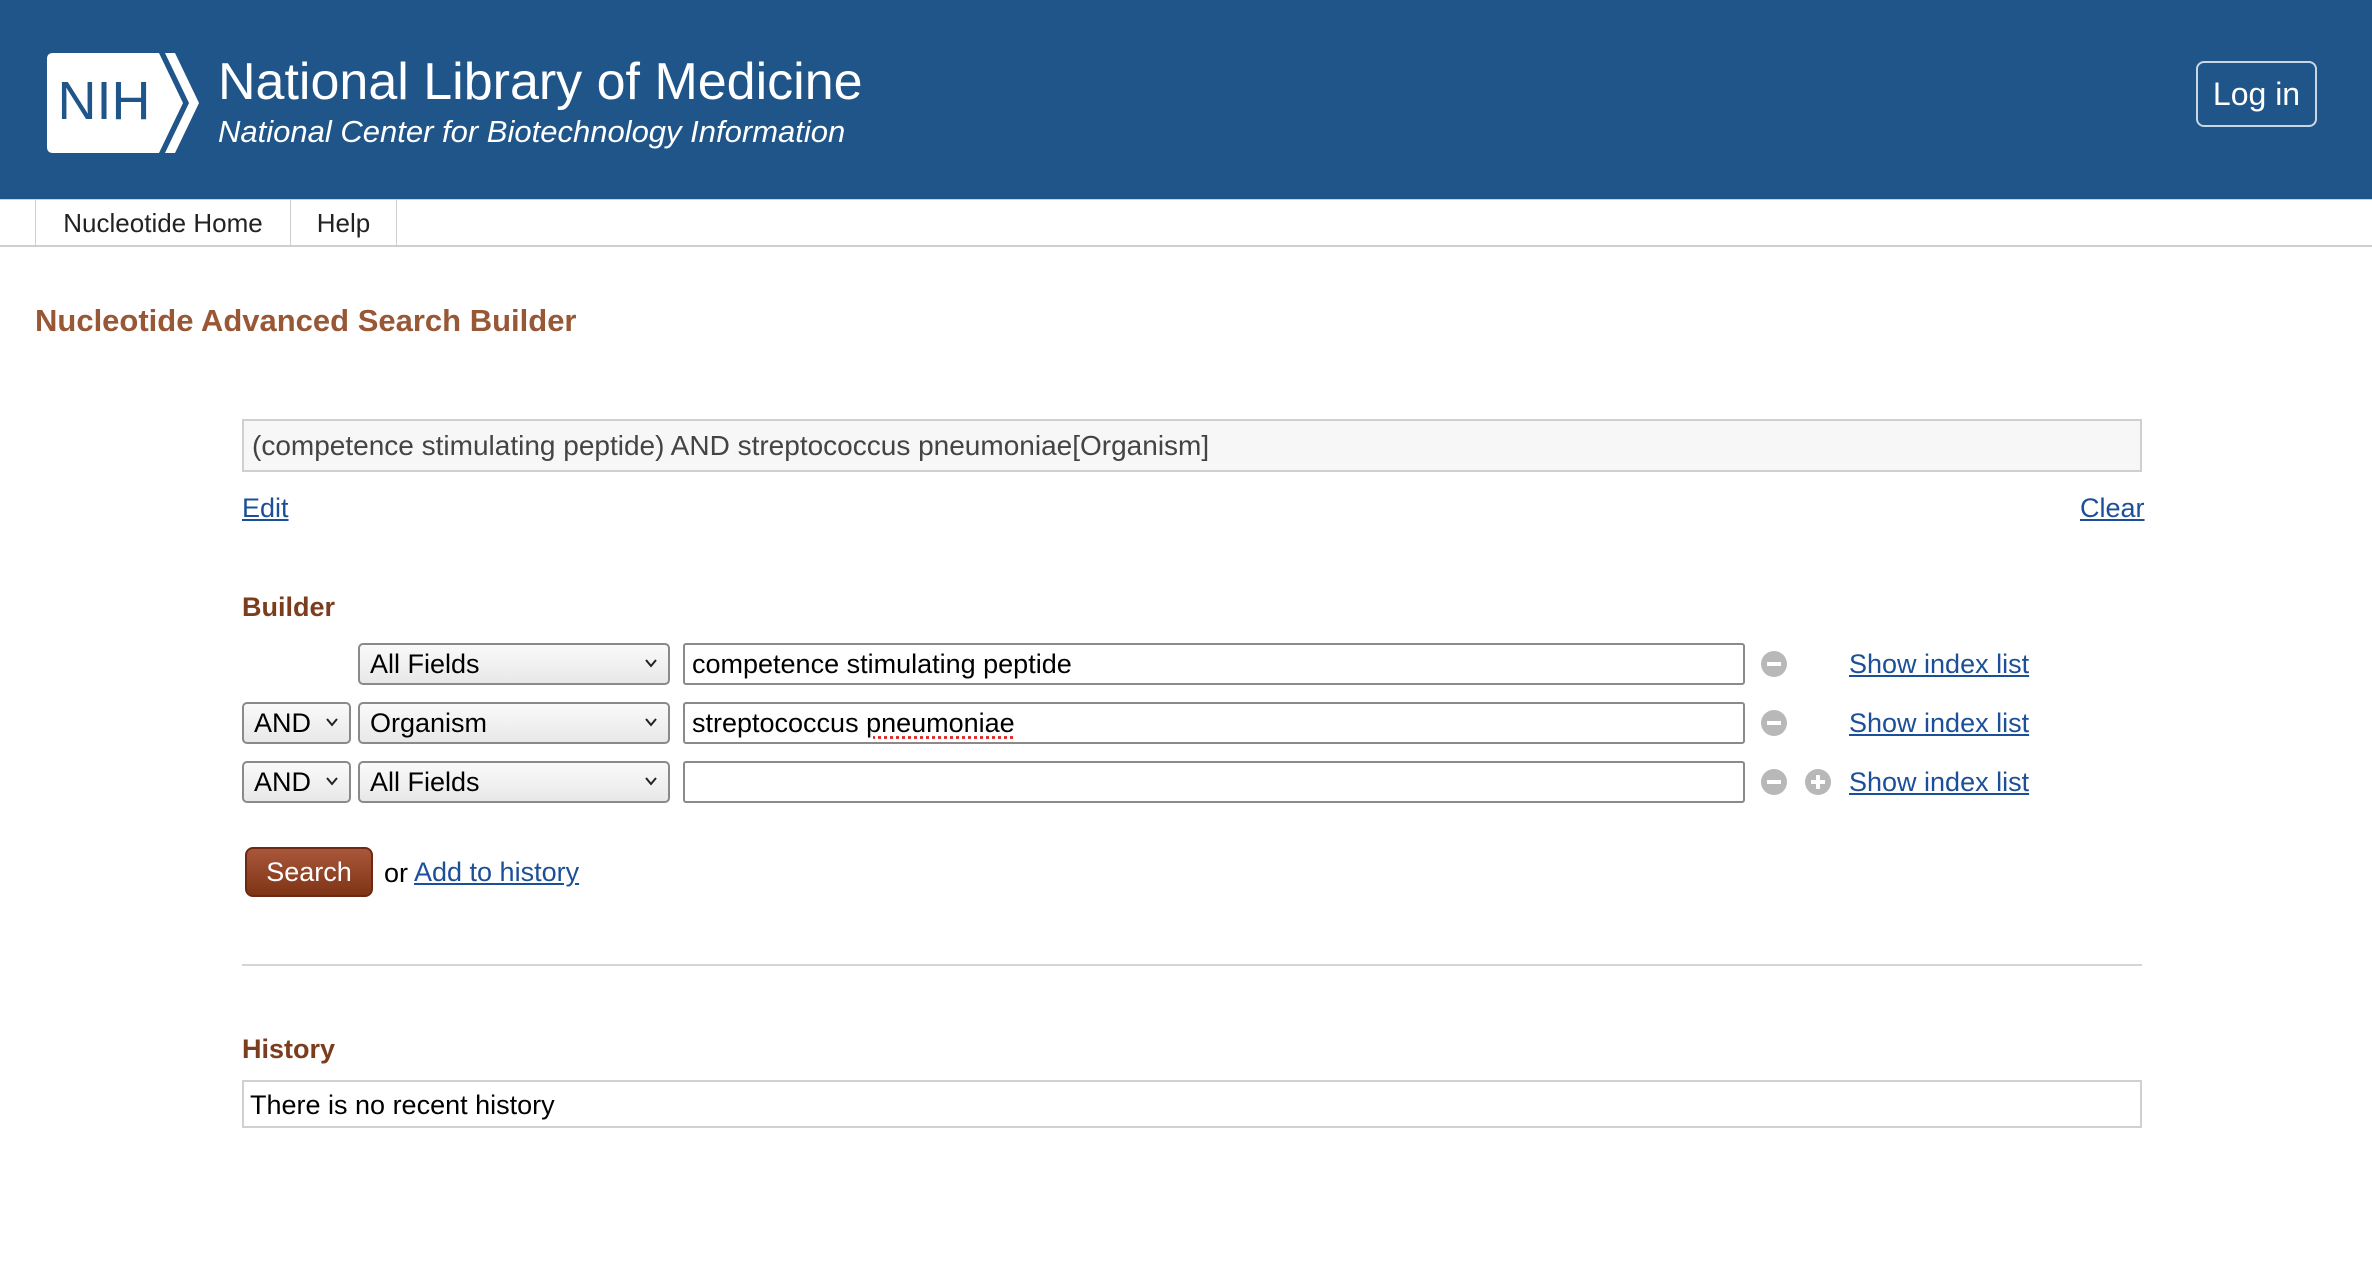 The width and height of the screenshot is (2372, 1278). Describe the element at coordinates (514, 723) in the screenshot. I see `field-select-2: Organism` at that location.